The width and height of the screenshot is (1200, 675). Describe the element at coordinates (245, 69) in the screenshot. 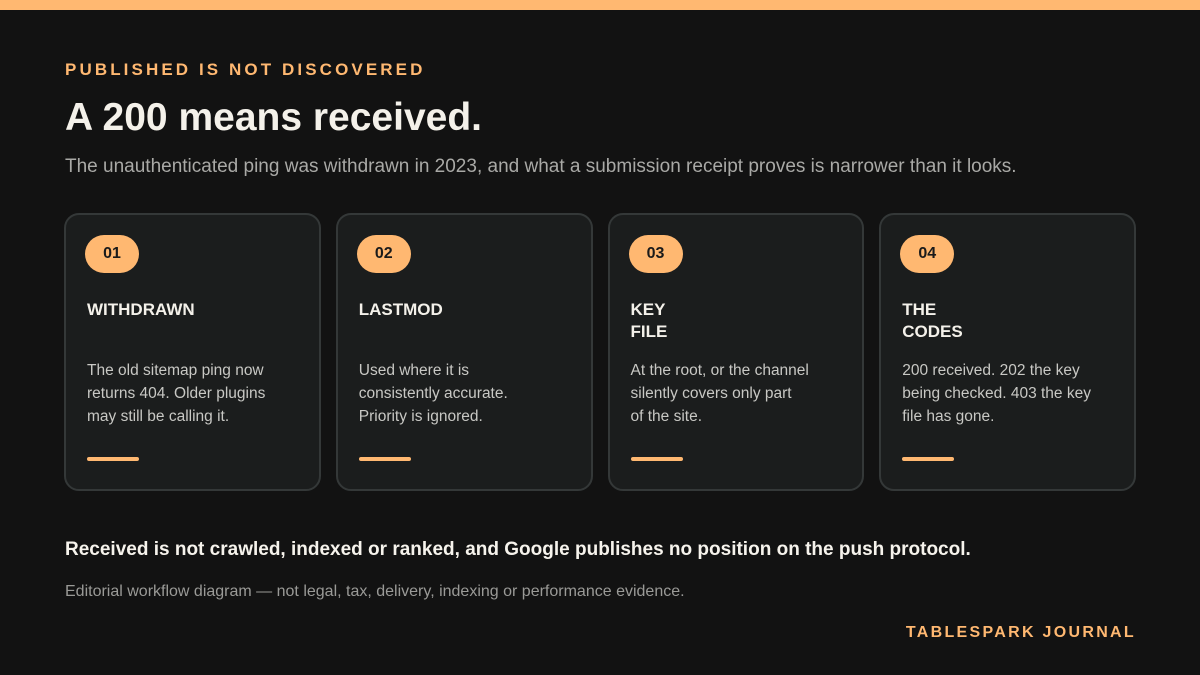

I see `kicker: PUBLISHED IS NOT DISCOVERED` at that location.